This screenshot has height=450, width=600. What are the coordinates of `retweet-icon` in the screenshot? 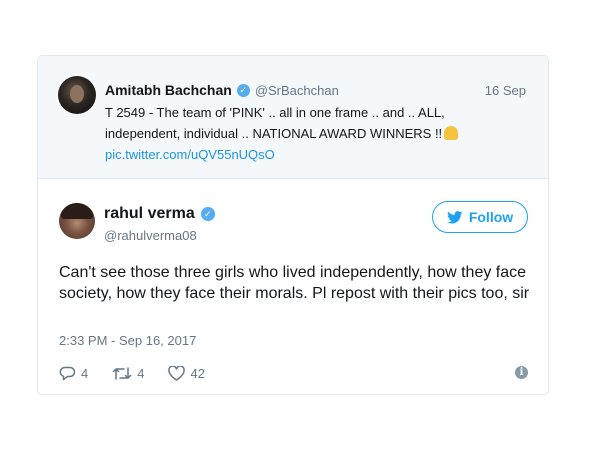 It's located at (122, 373).